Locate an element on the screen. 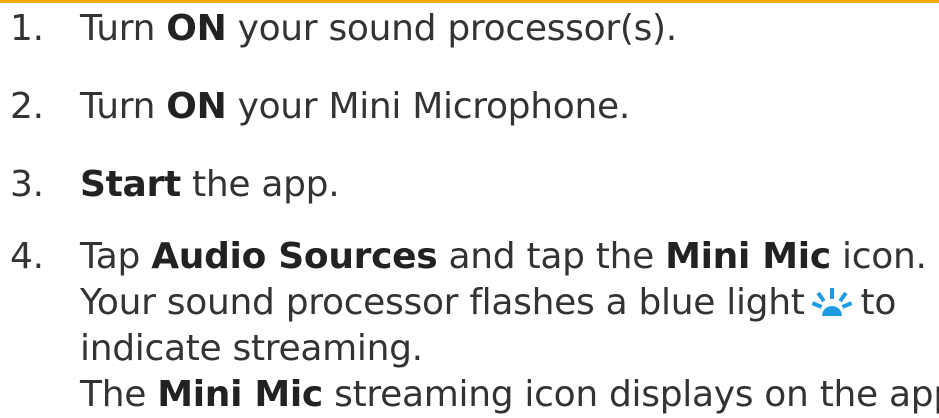 This screenshot has height=418, width=939. blue-light-flash-icon is located at coordinates (831, 302).